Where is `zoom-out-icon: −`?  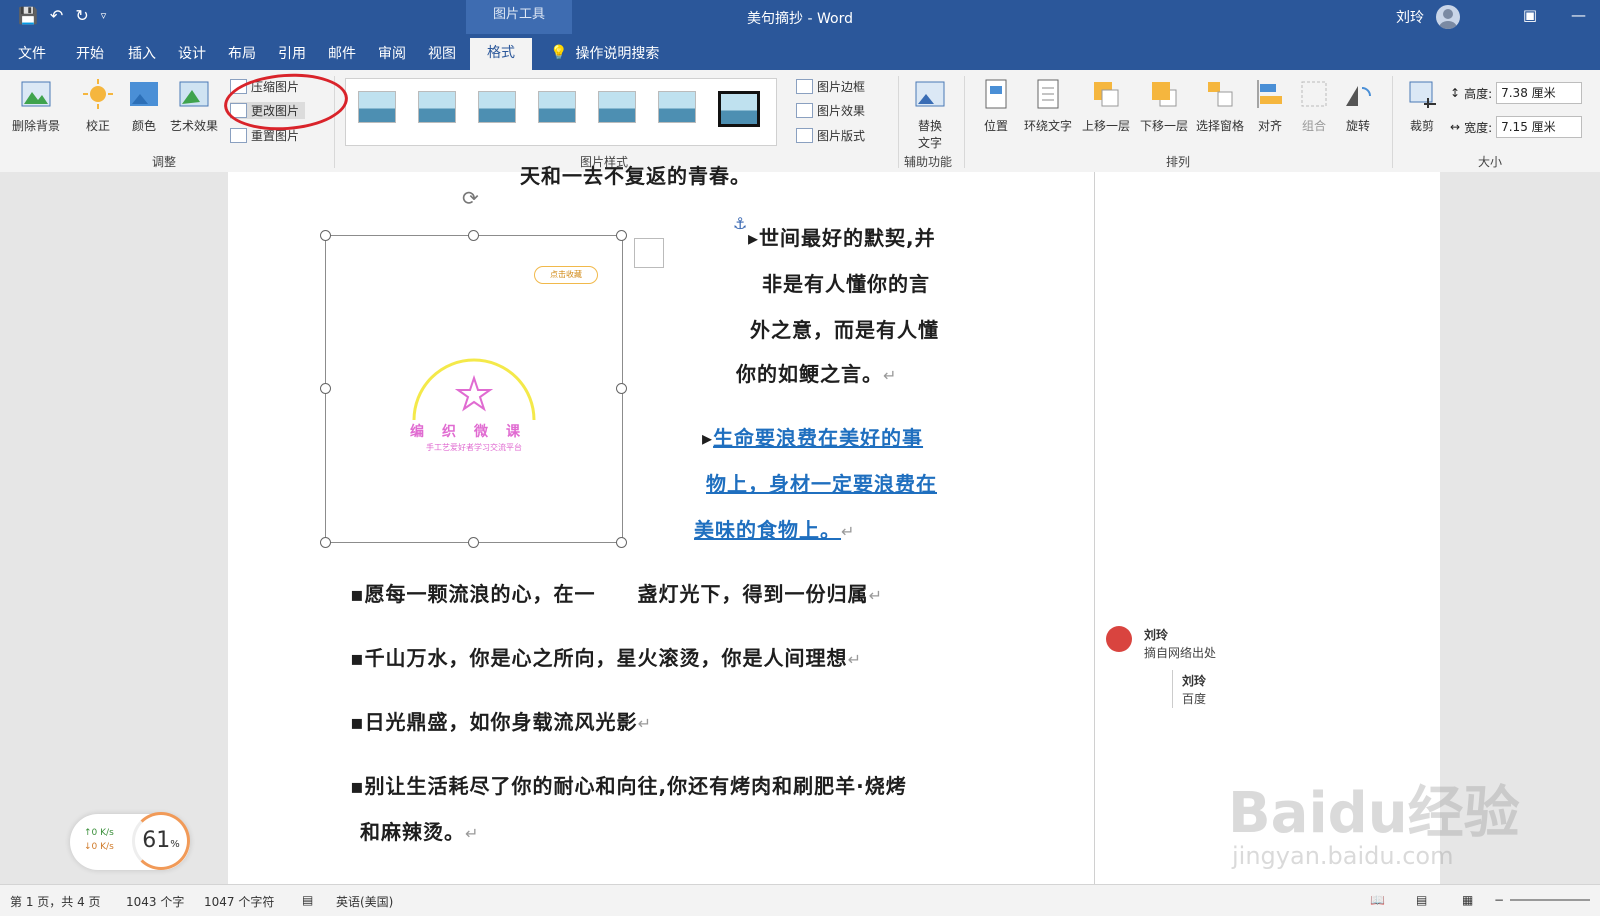 zoom-out-icon: − is located at coordinates (1499, 900).